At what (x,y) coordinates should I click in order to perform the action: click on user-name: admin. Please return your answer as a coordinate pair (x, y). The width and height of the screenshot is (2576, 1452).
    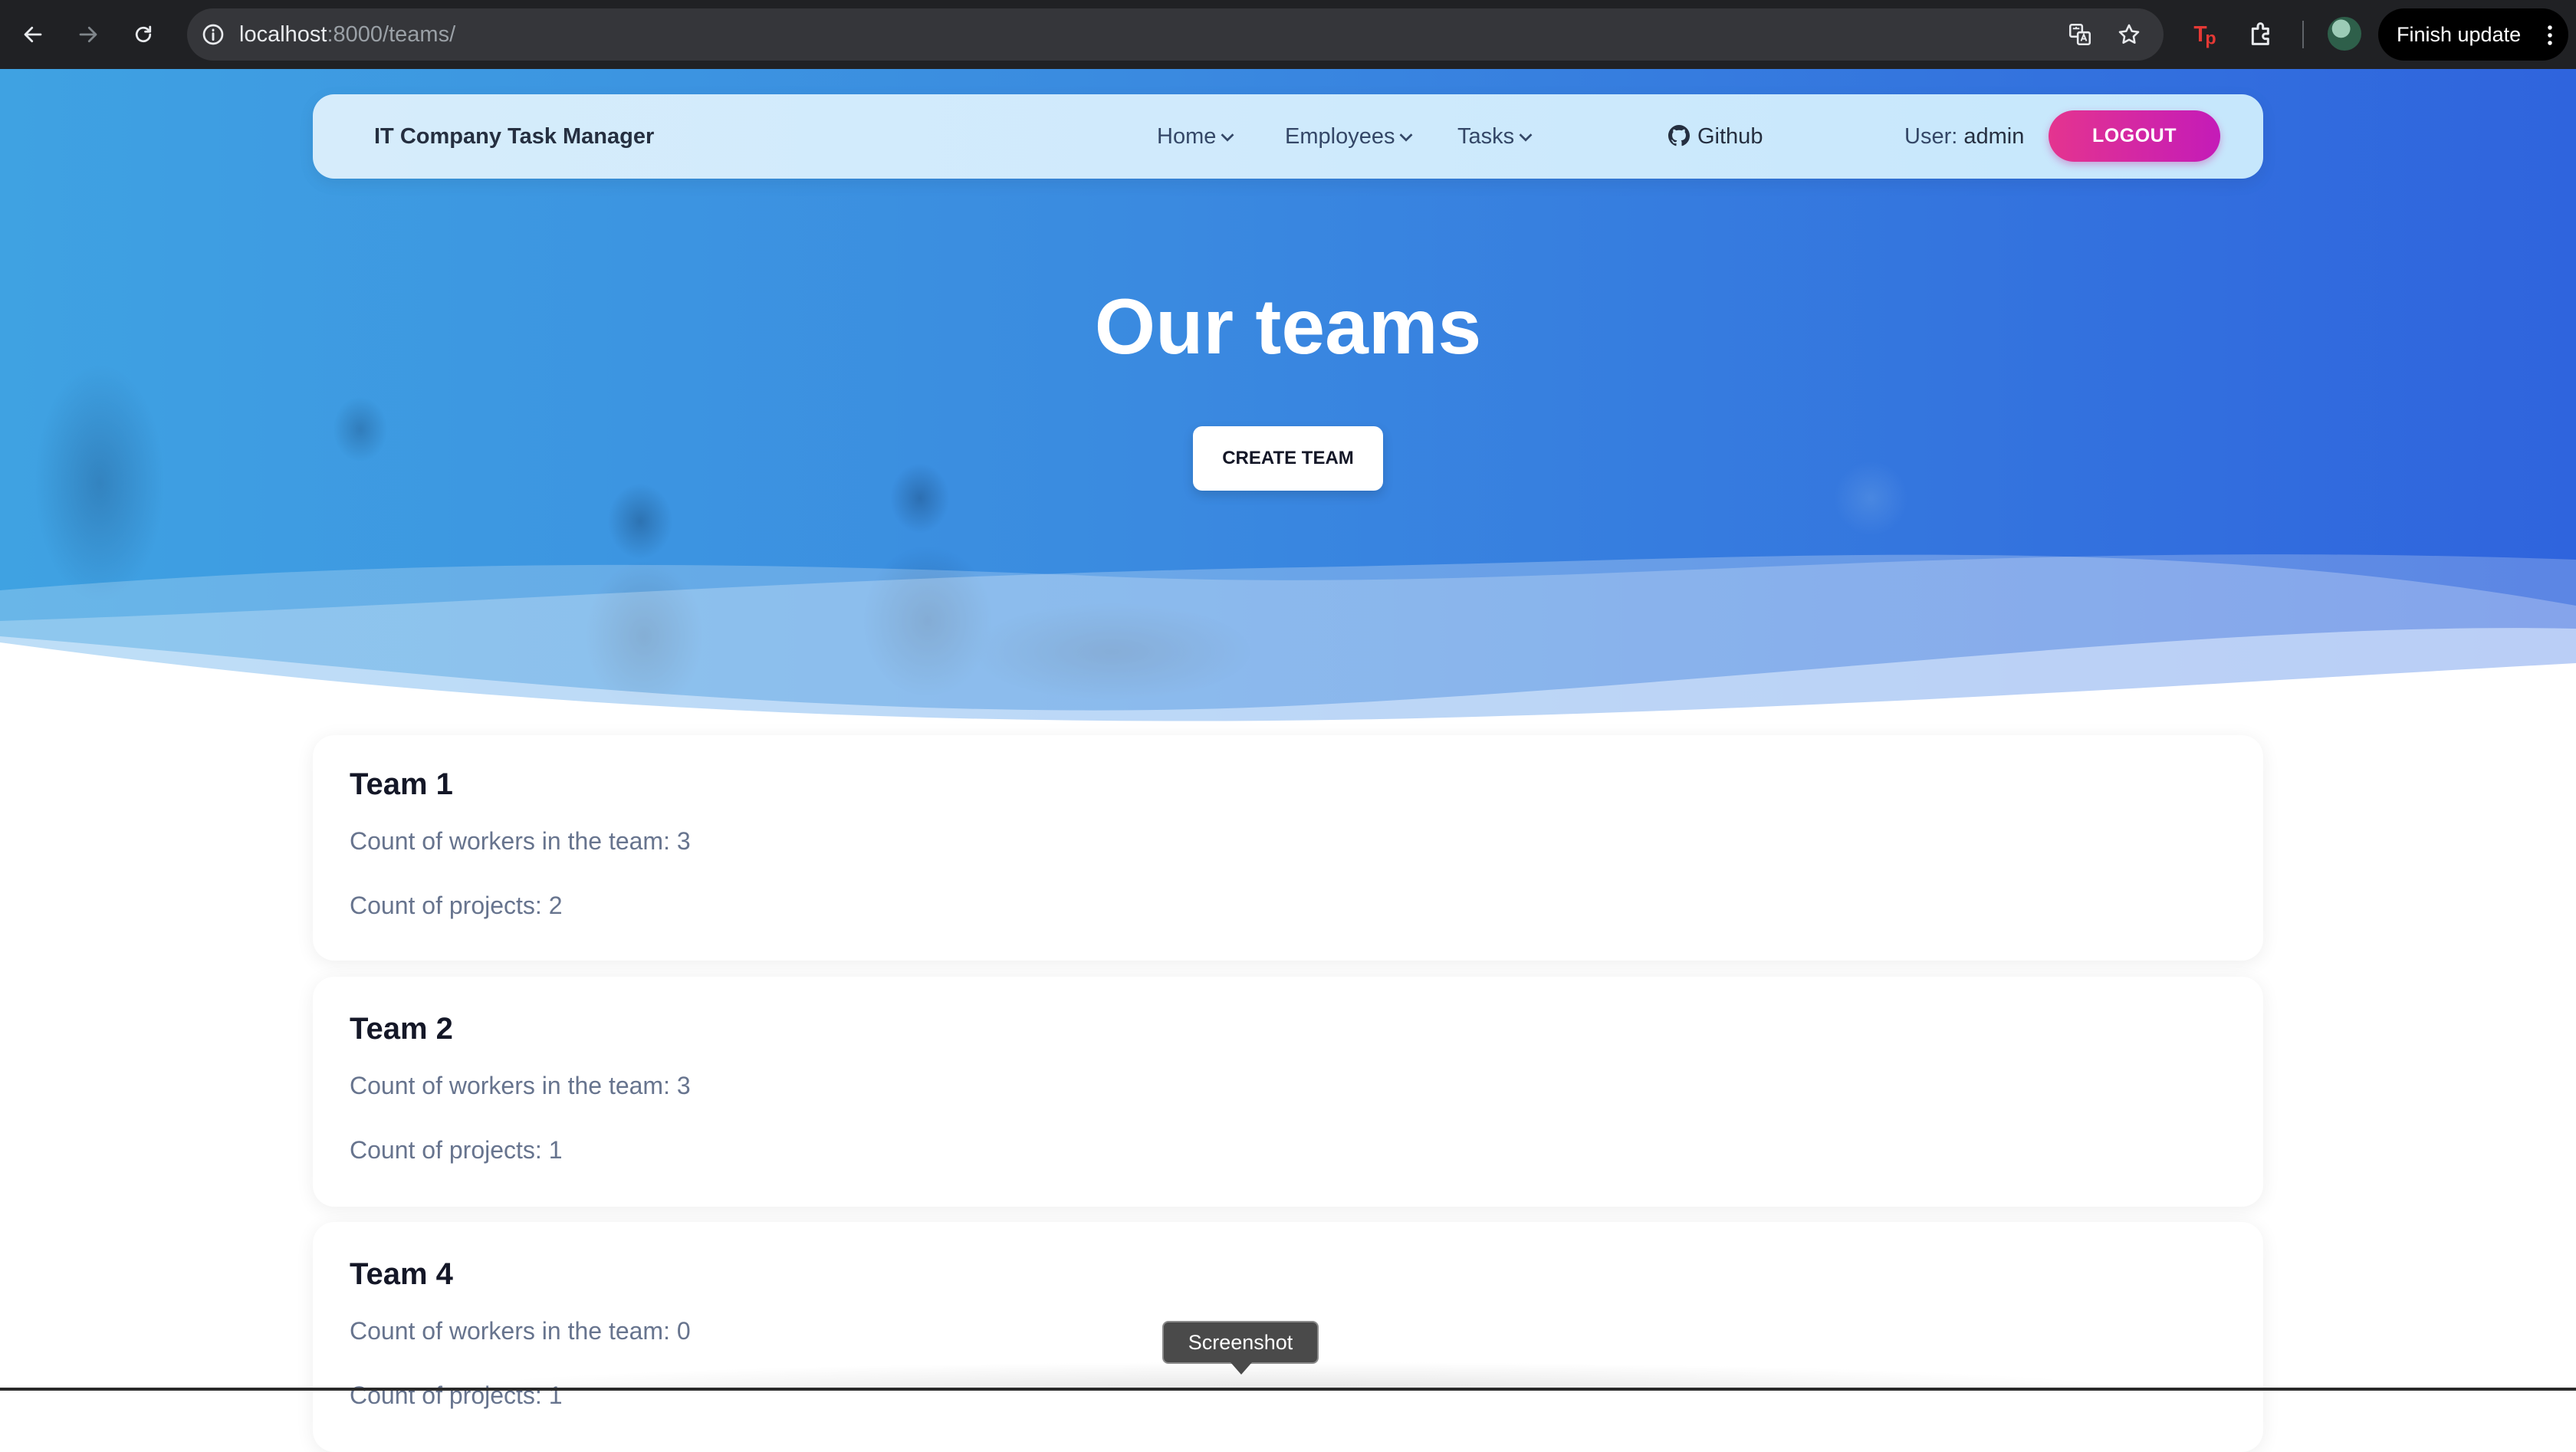
    Looking at the image, I should click on (1994, 136).